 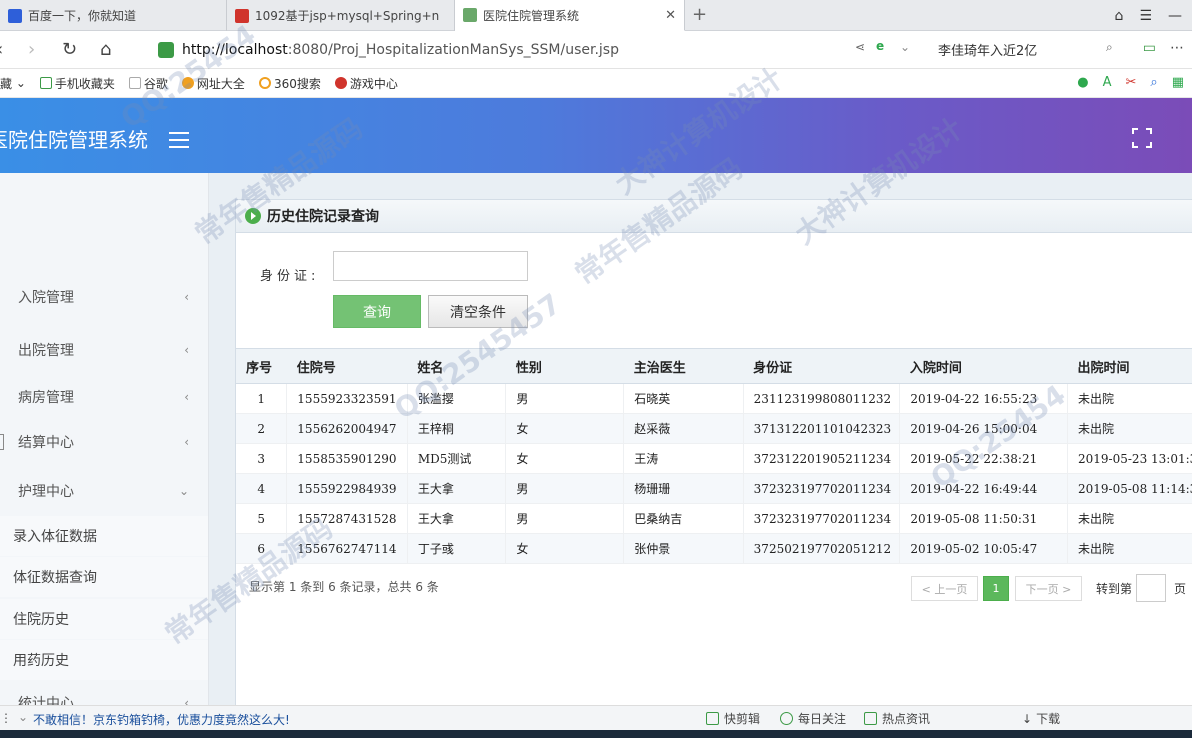 I want to click on sidebar-item-nursing: 护理中心 ⌄, so click(x=104, y=491).